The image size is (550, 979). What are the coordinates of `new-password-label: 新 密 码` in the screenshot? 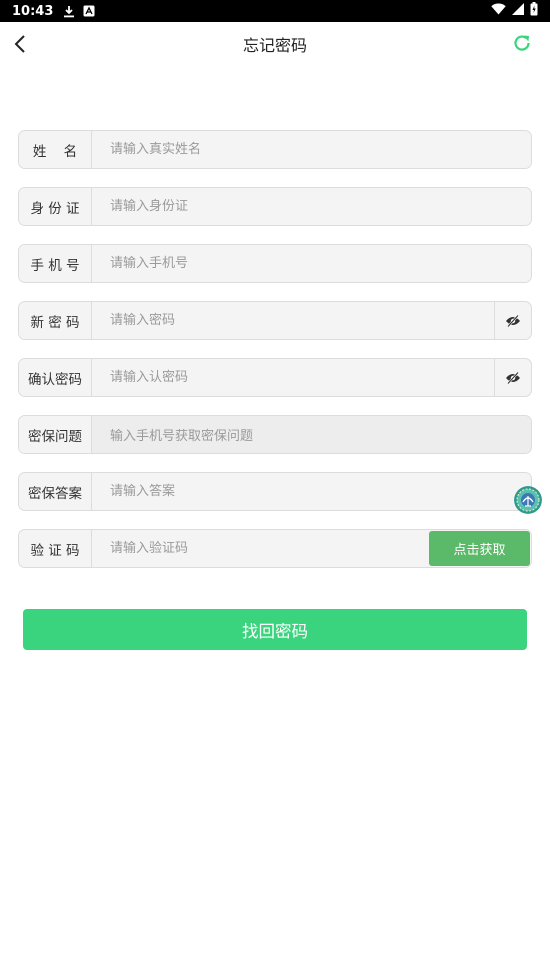 It's located at (55, 320).